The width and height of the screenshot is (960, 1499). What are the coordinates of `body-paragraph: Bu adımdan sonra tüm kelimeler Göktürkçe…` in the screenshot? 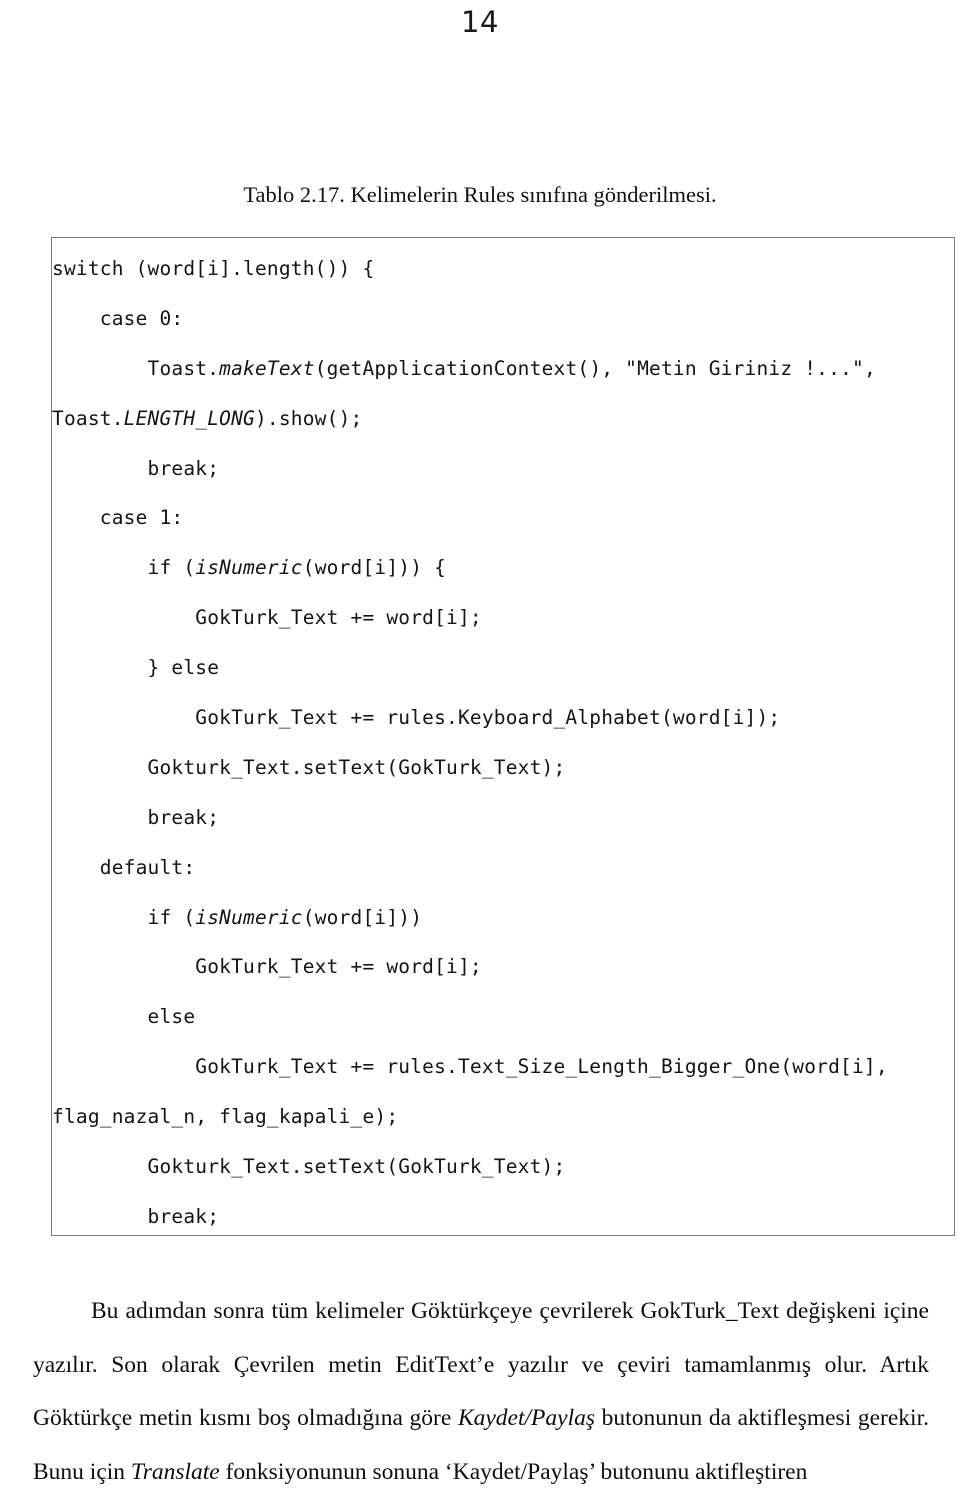 It's located at (481, 1391).